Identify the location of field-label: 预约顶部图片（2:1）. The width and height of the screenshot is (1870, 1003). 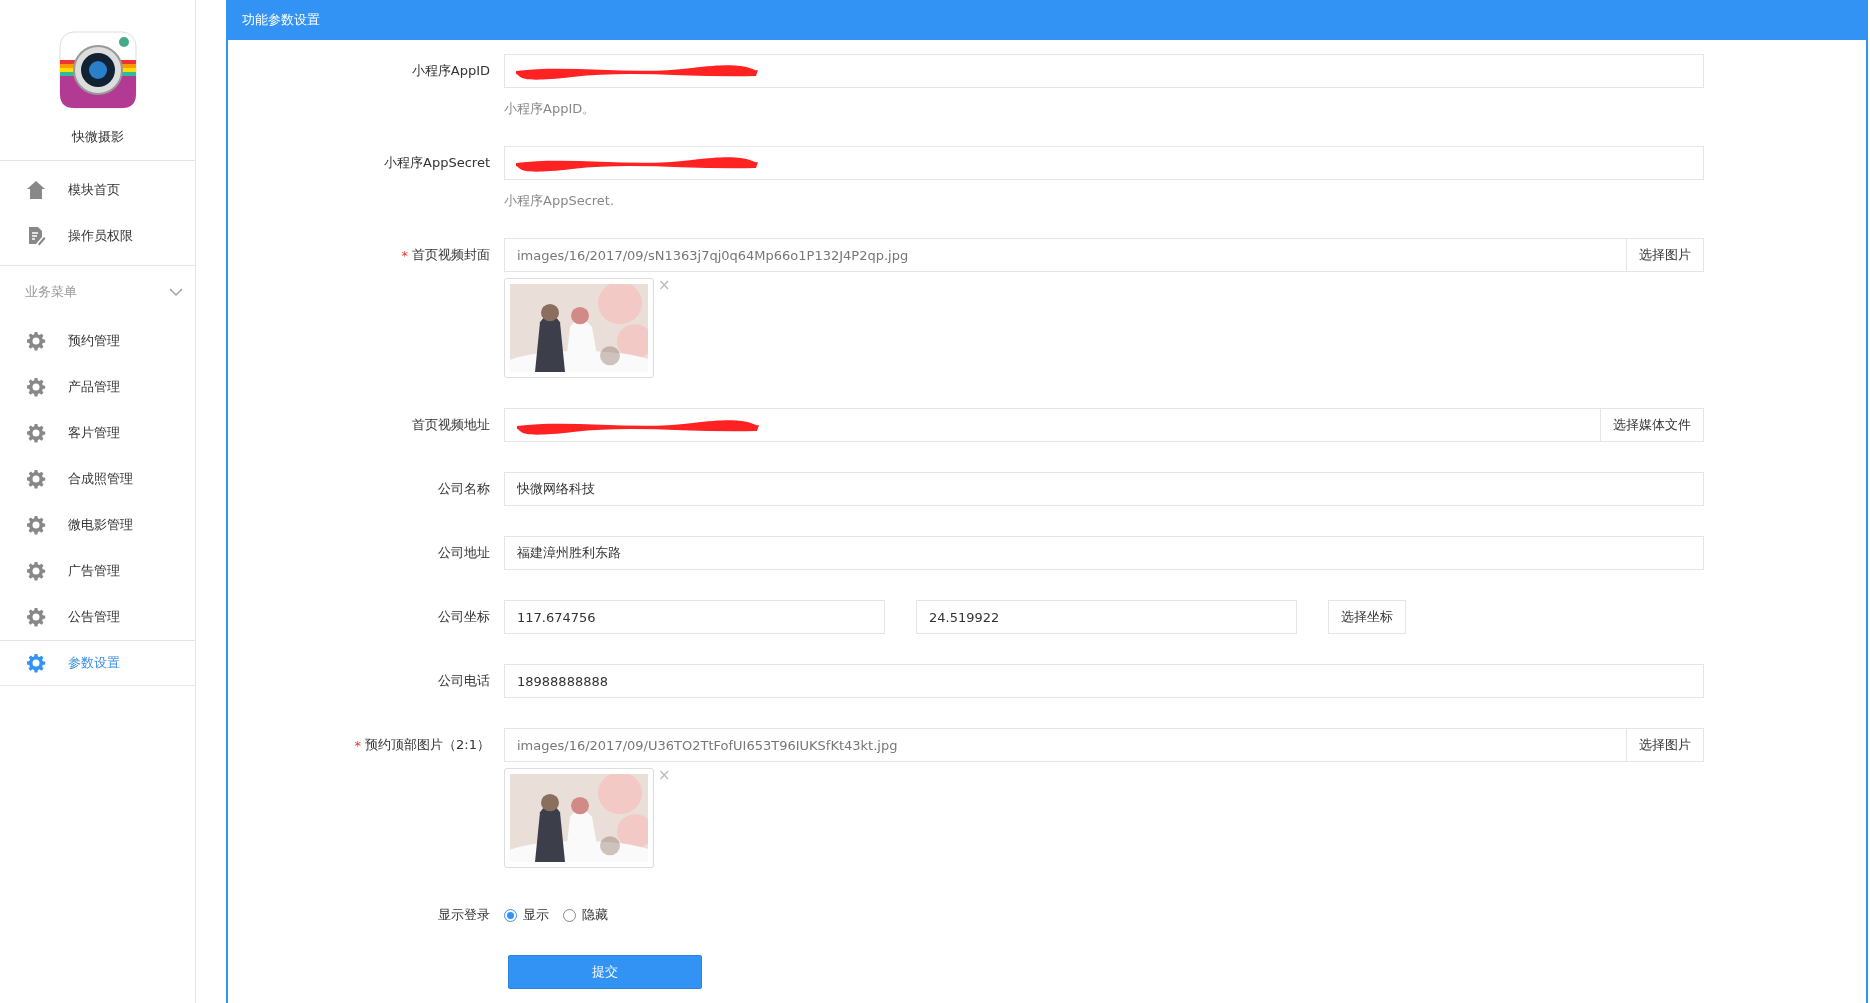
(427, 745).